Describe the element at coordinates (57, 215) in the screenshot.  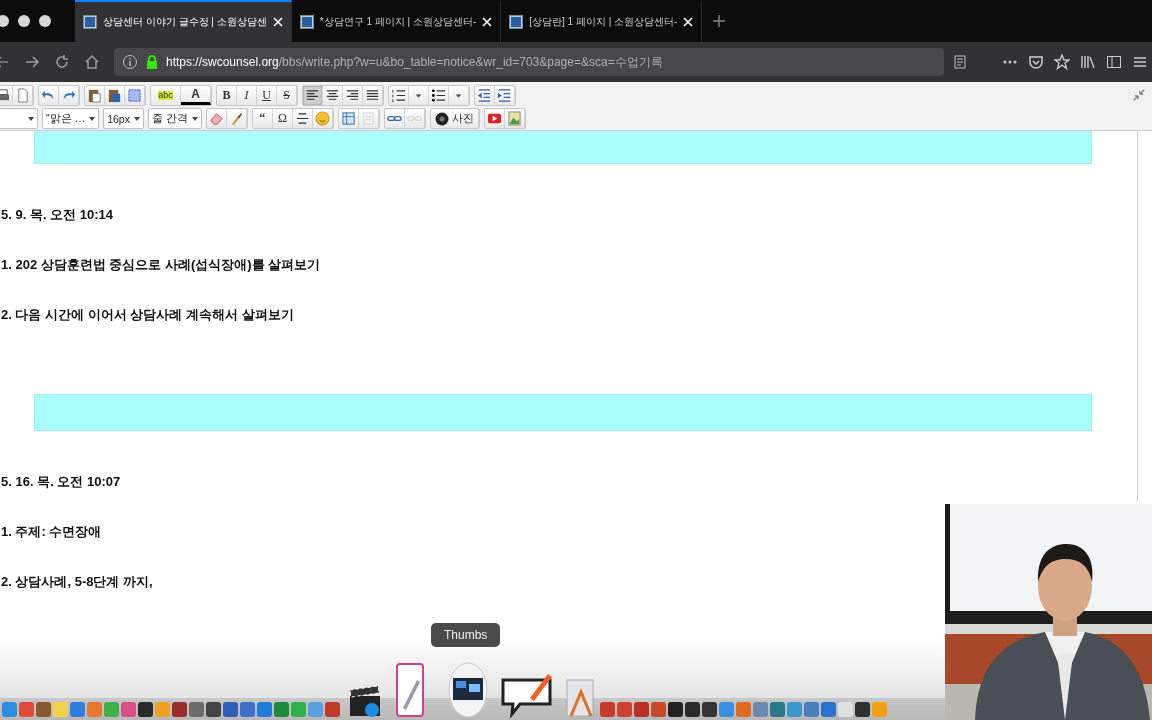
I see `paragraph-text: 5. 9. 목. 오전 10:14` at that location.